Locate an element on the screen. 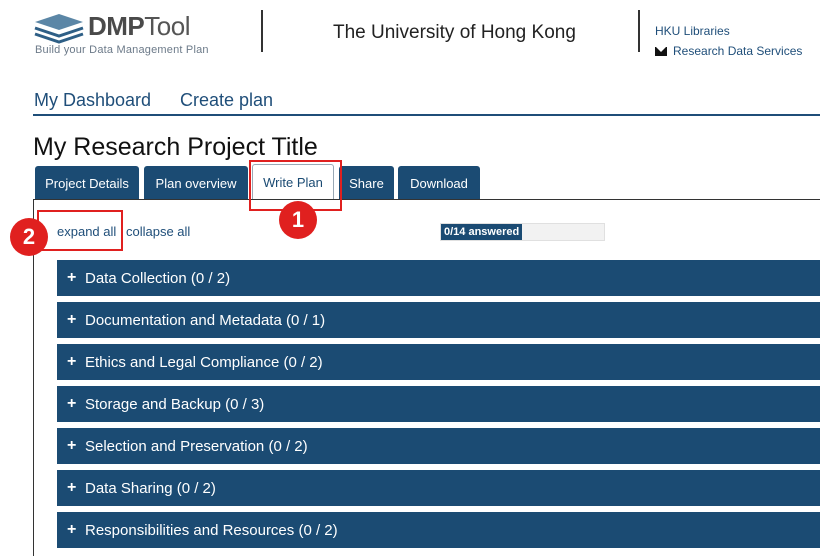 This screenshot has height=556, width=820. section-title: Storage and Backup (0 / 3) is located at coordinates (175, 404).